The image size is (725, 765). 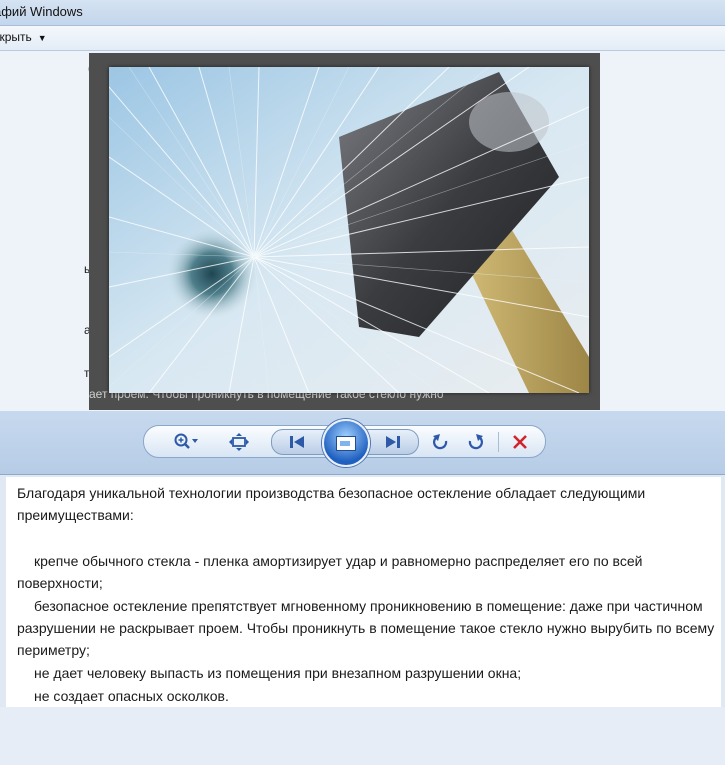 I want to click on title-bar: афий Windows, so click(x=362, y=13).